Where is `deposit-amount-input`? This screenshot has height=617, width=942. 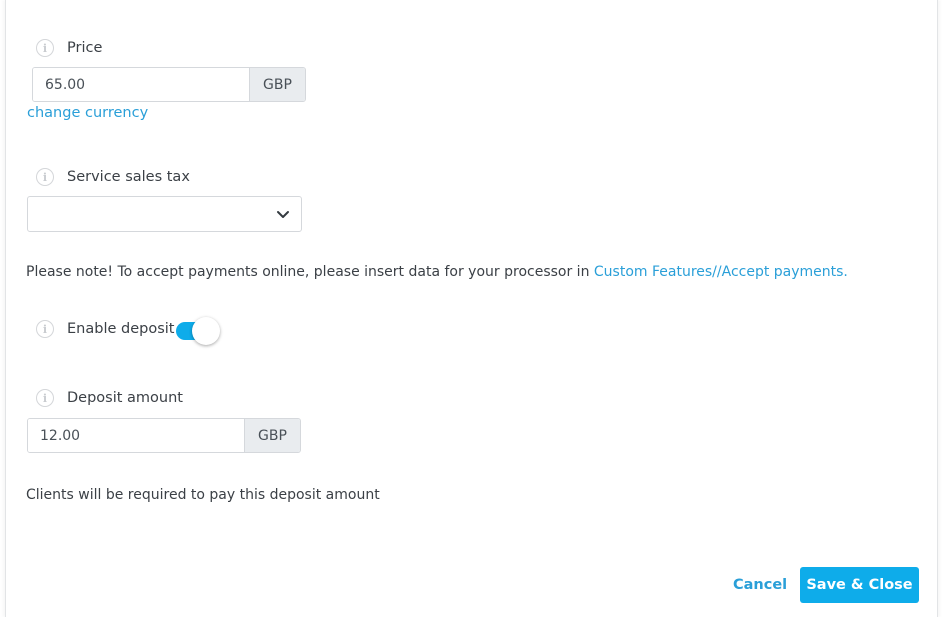
deposit-amount-input is located at coordinates (136, 435).